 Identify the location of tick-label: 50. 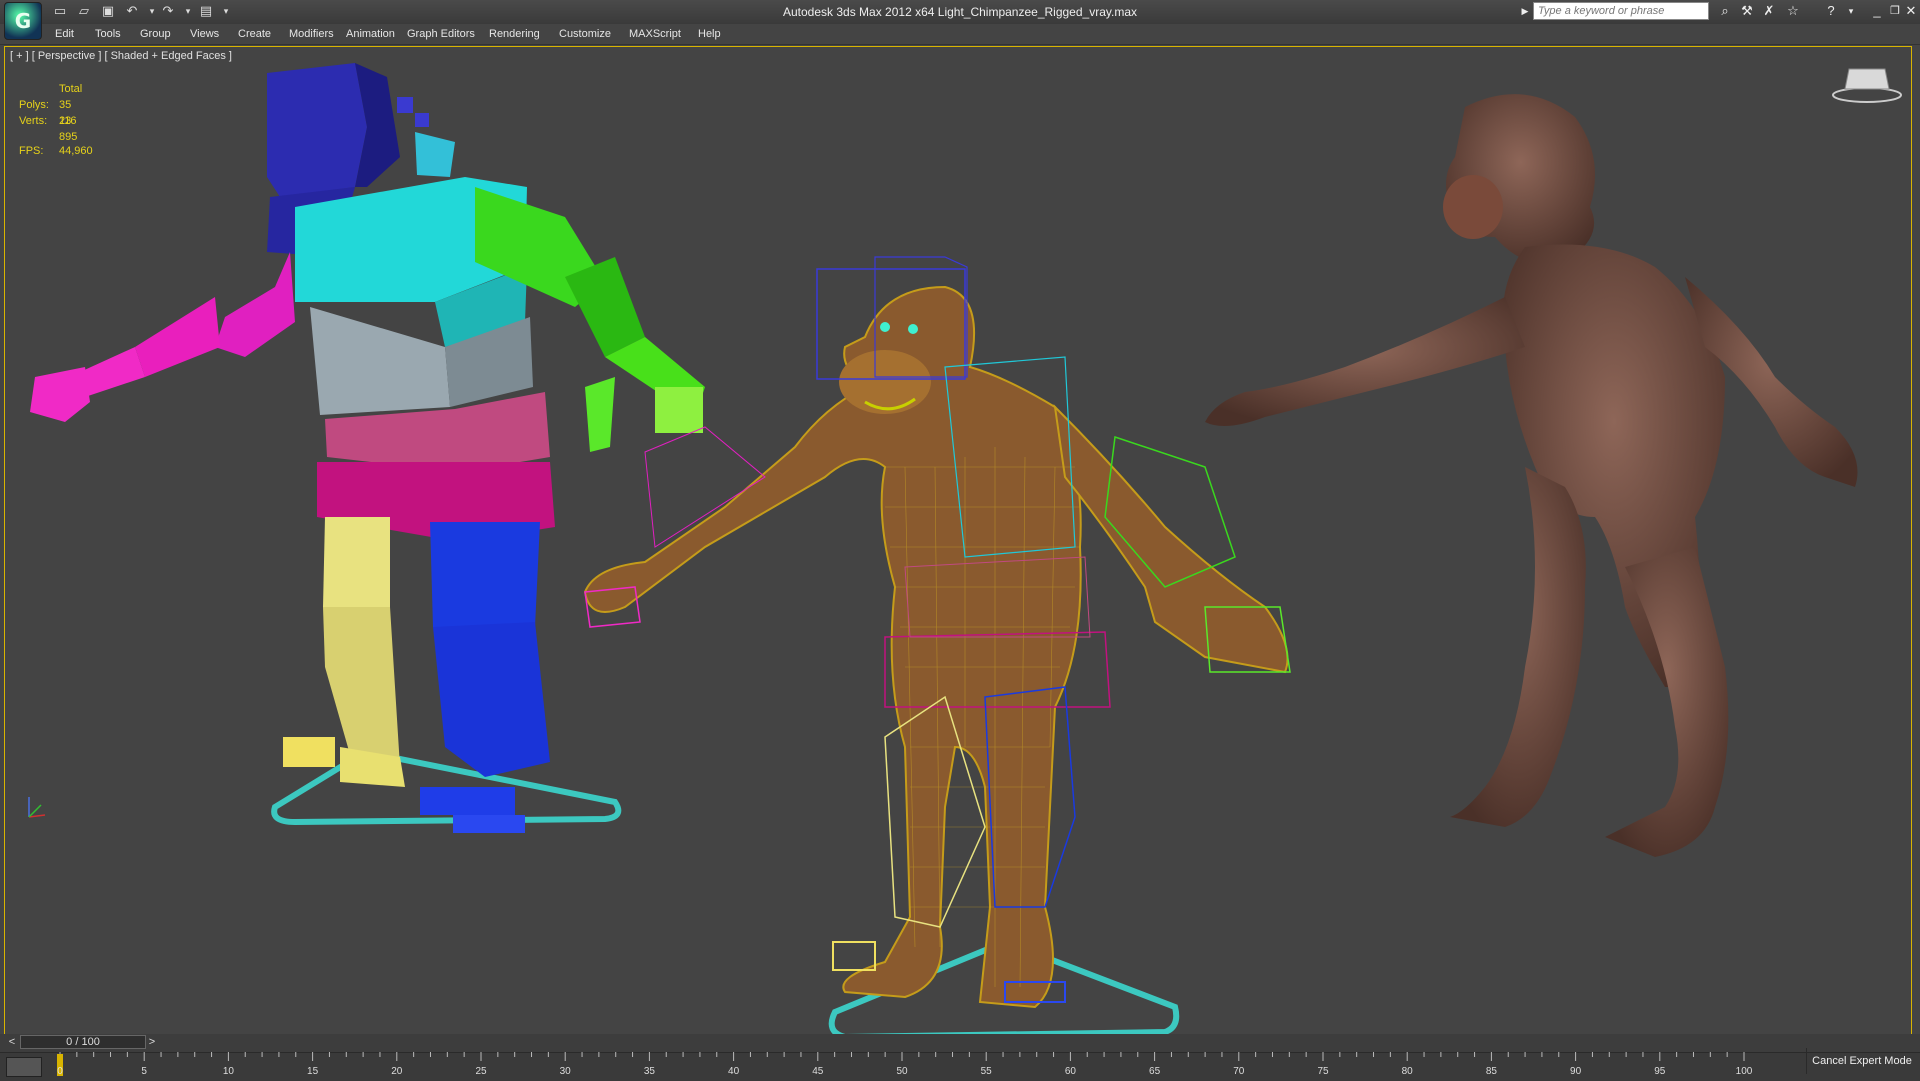
(902, 1071).